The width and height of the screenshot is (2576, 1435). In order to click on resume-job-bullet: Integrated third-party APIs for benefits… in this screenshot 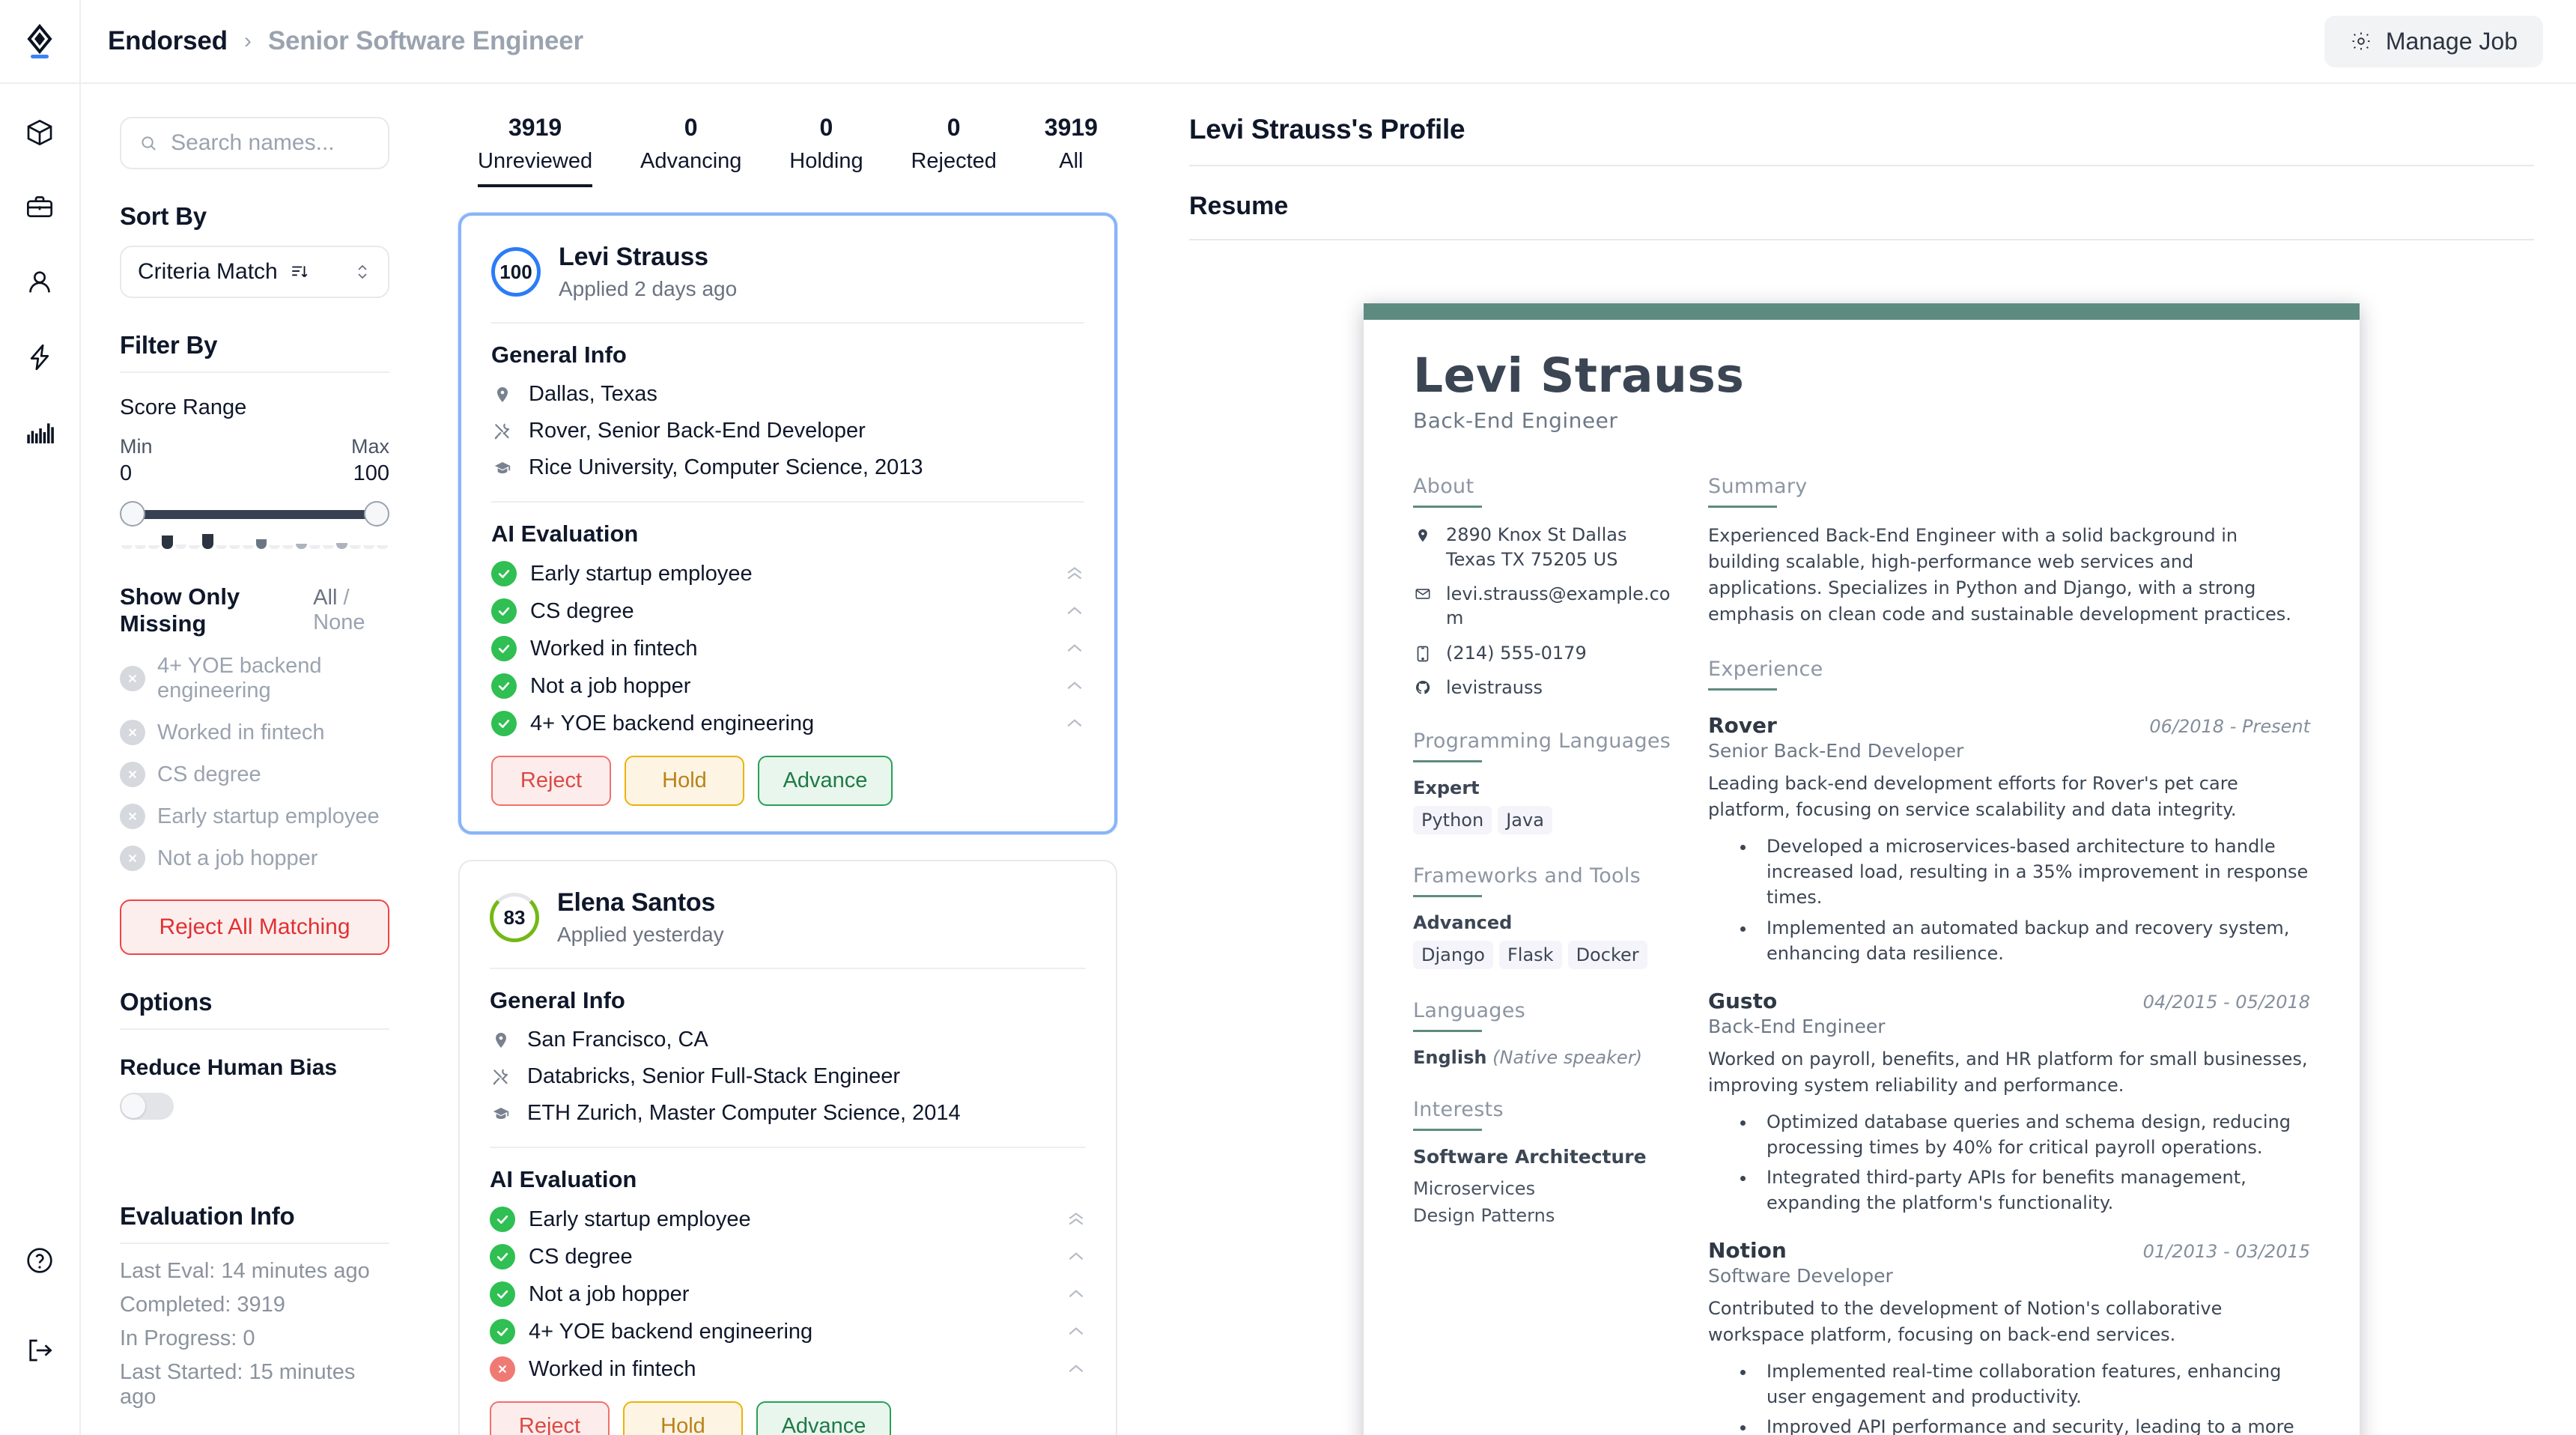, I will do `click(2033, 1190)`.